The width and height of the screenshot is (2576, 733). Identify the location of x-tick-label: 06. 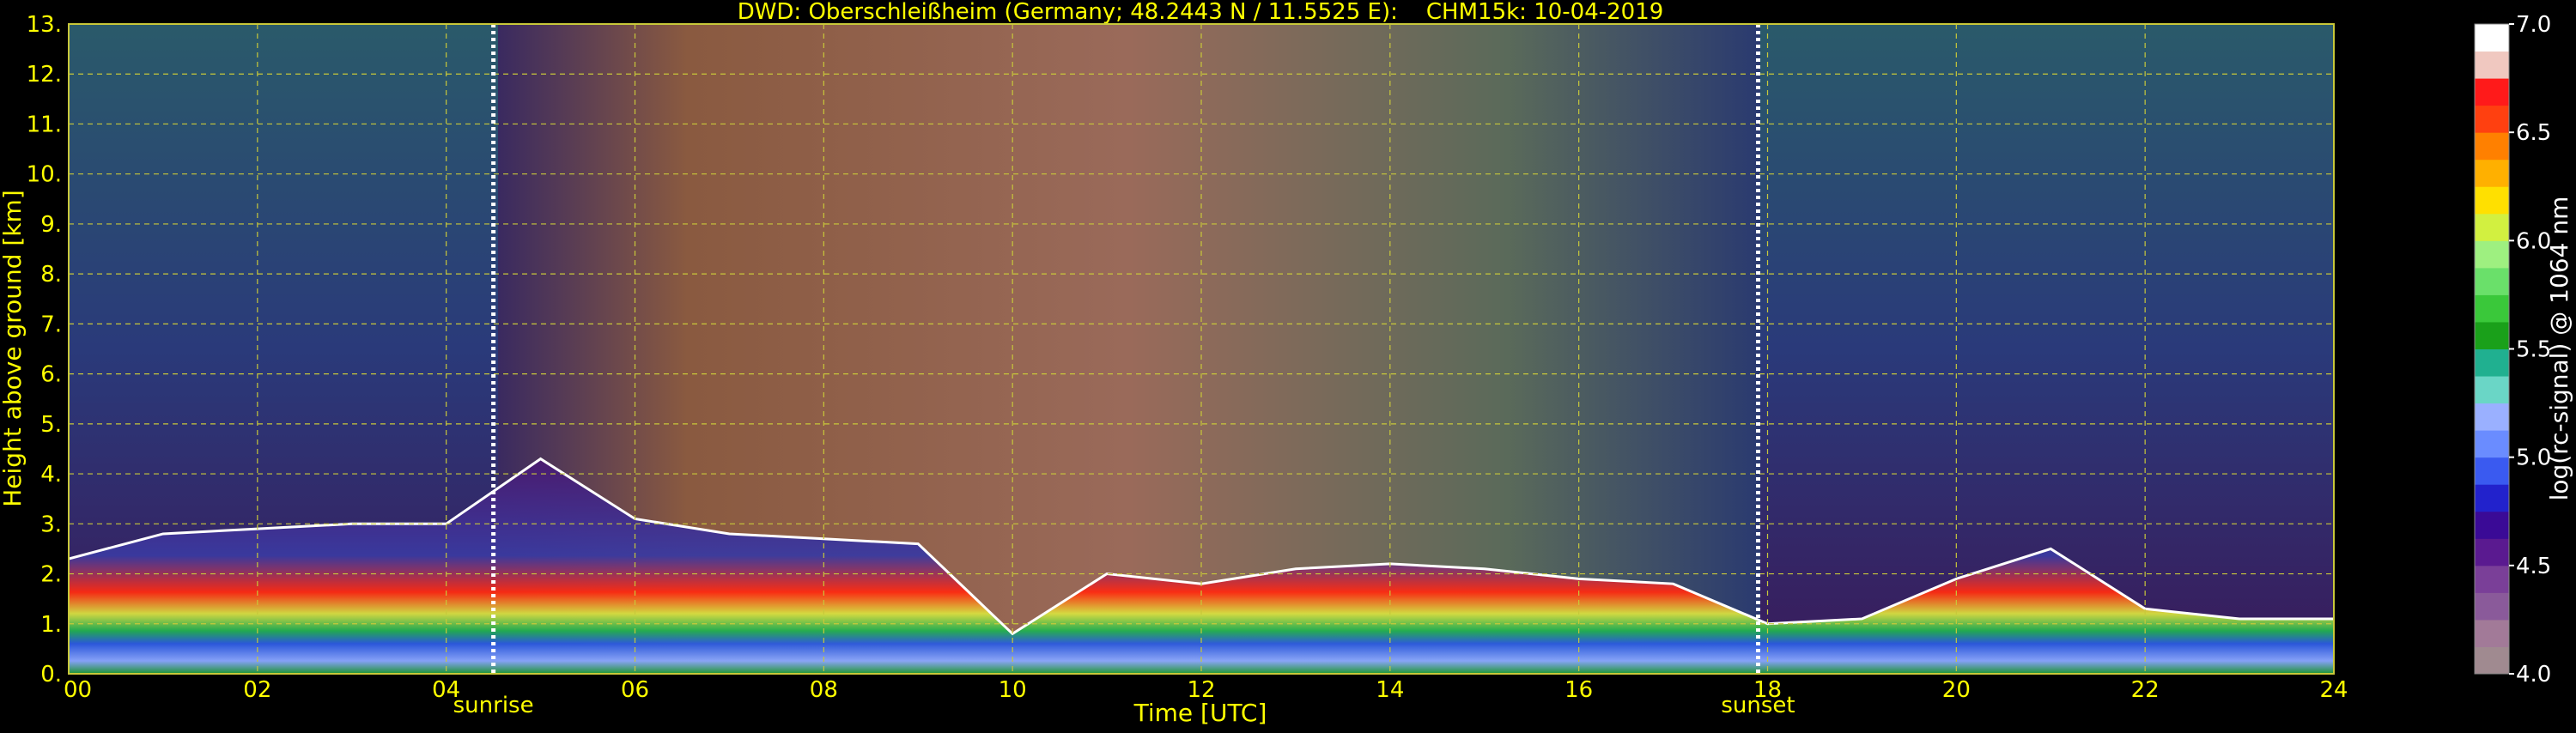
(635, 690).